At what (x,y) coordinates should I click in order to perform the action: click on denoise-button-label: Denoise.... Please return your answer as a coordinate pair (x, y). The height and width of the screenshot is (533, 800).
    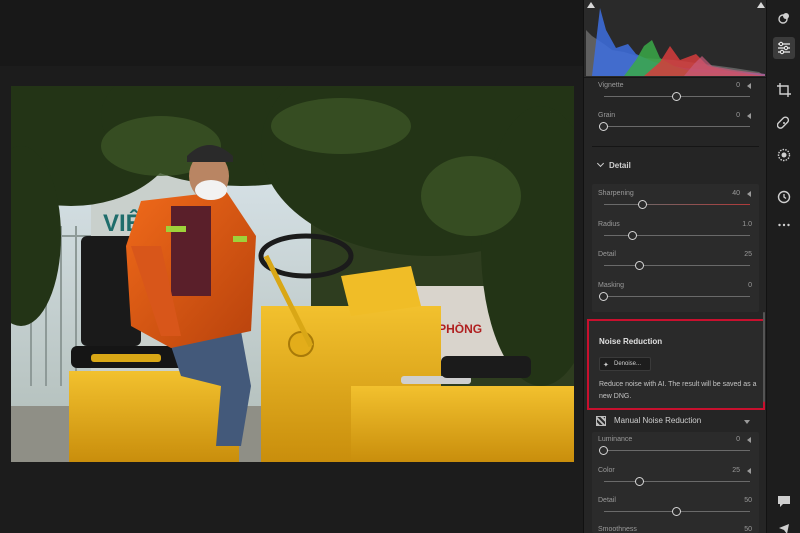
    Looking at the image, I should click on (628, 364).